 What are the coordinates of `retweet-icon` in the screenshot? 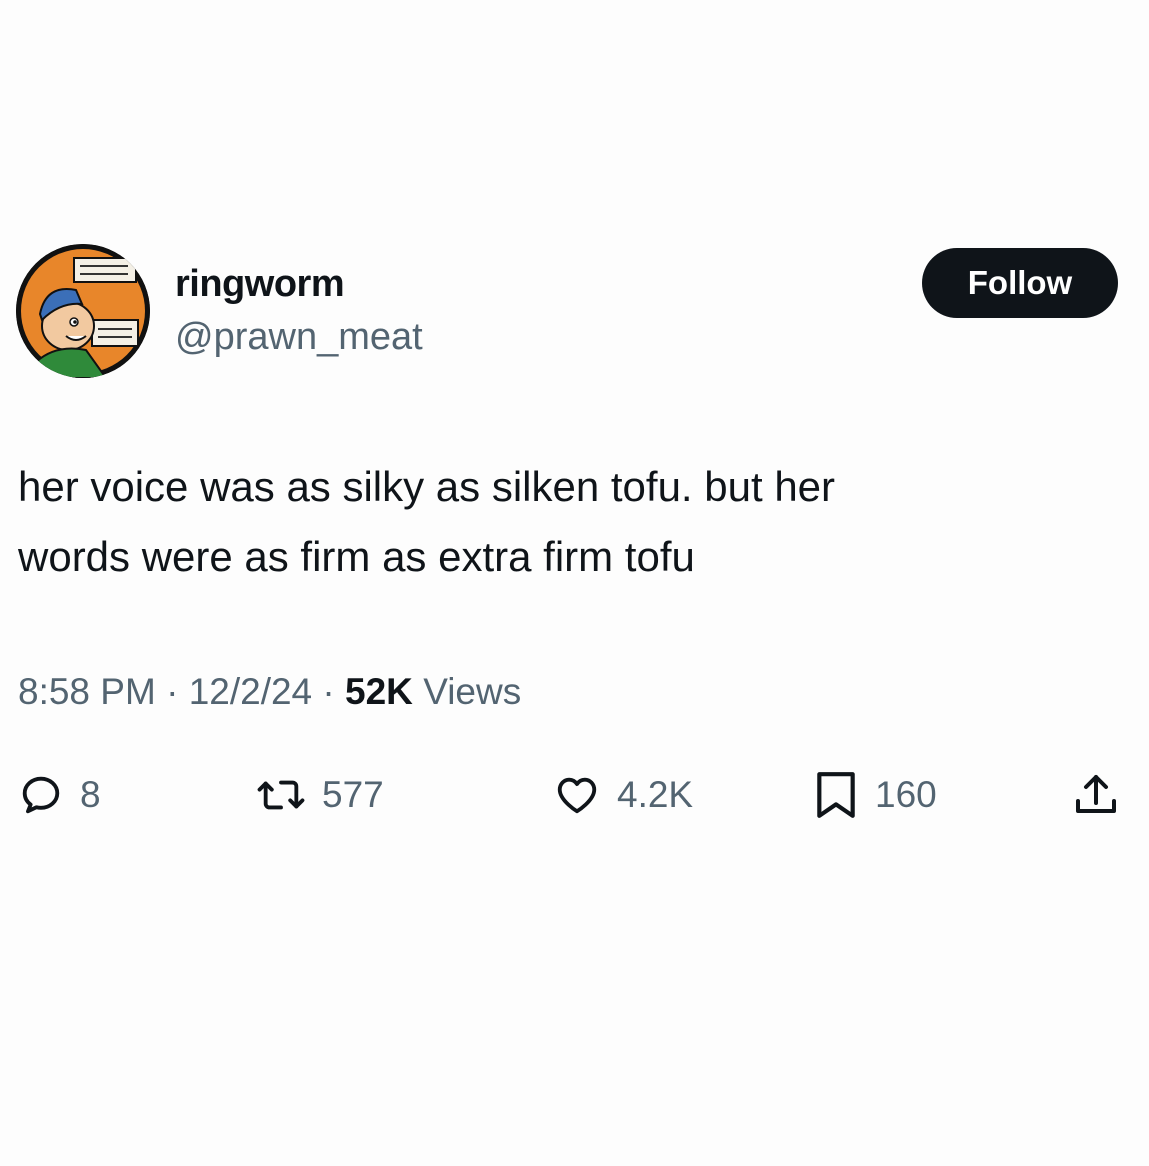 It's located at (281, 795).